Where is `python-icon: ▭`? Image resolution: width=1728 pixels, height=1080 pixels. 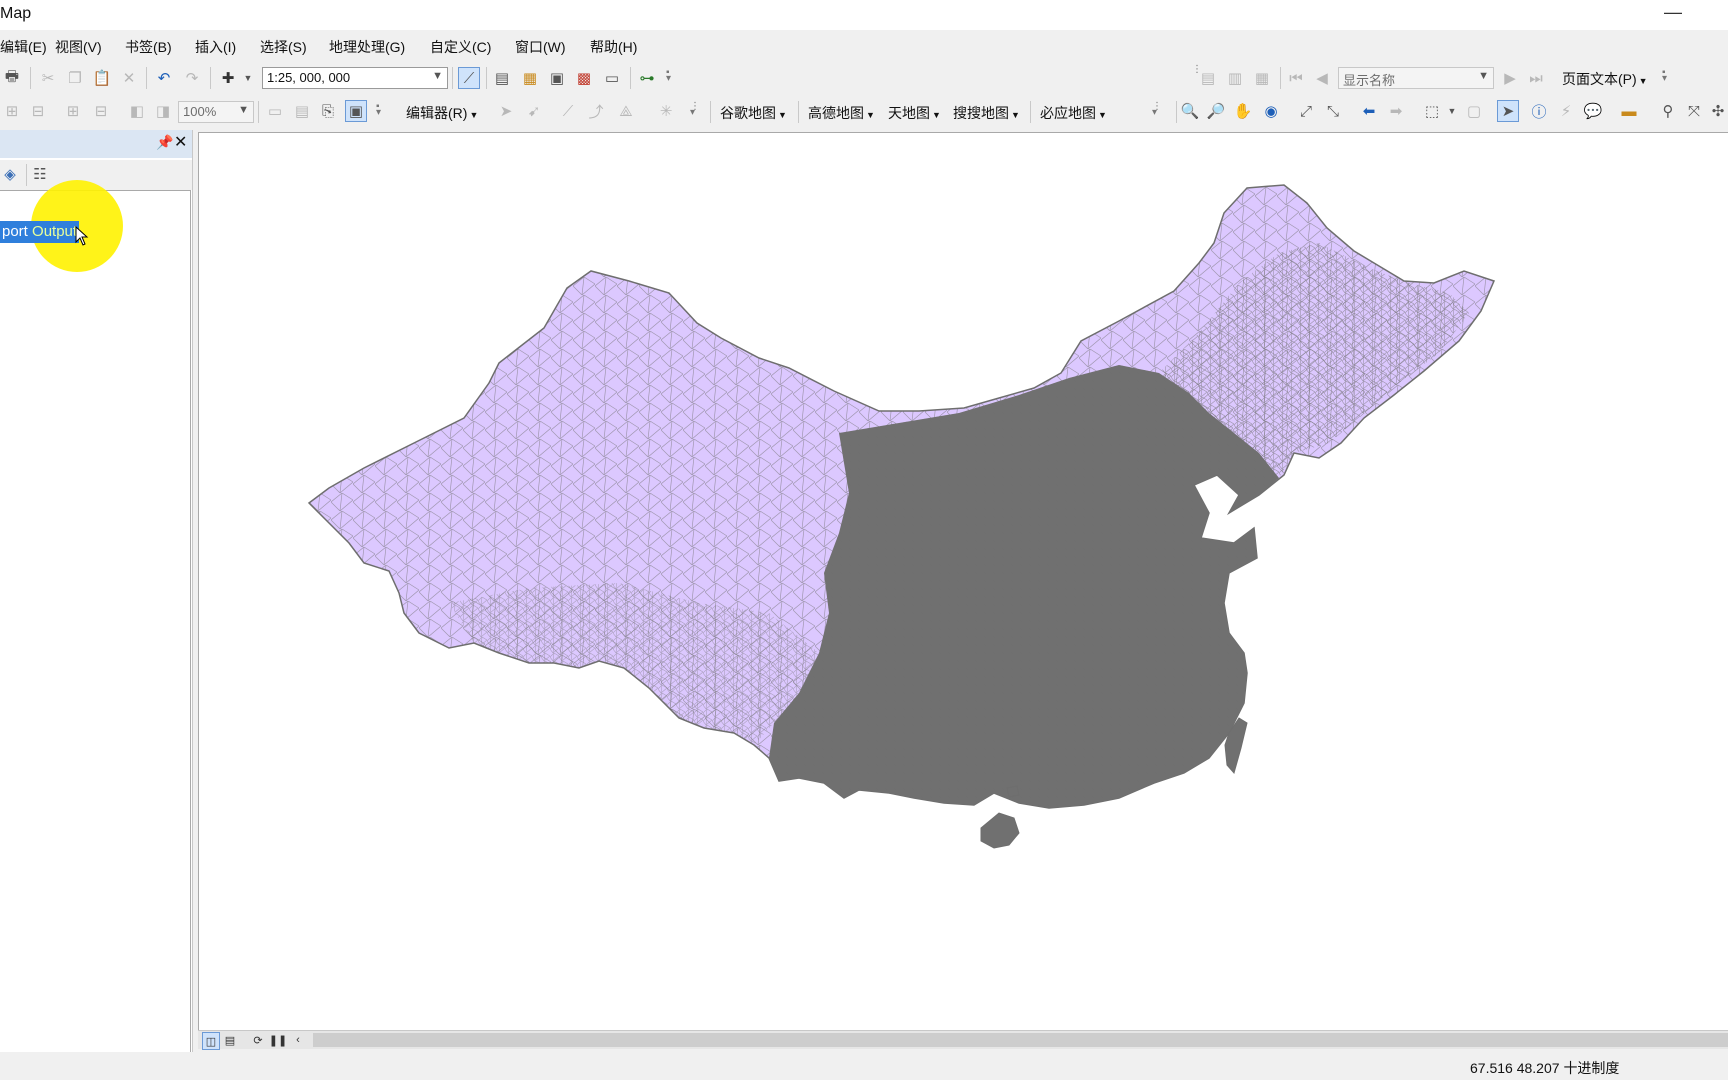 python-icon: ▭ is located at coordinates (612, 78).